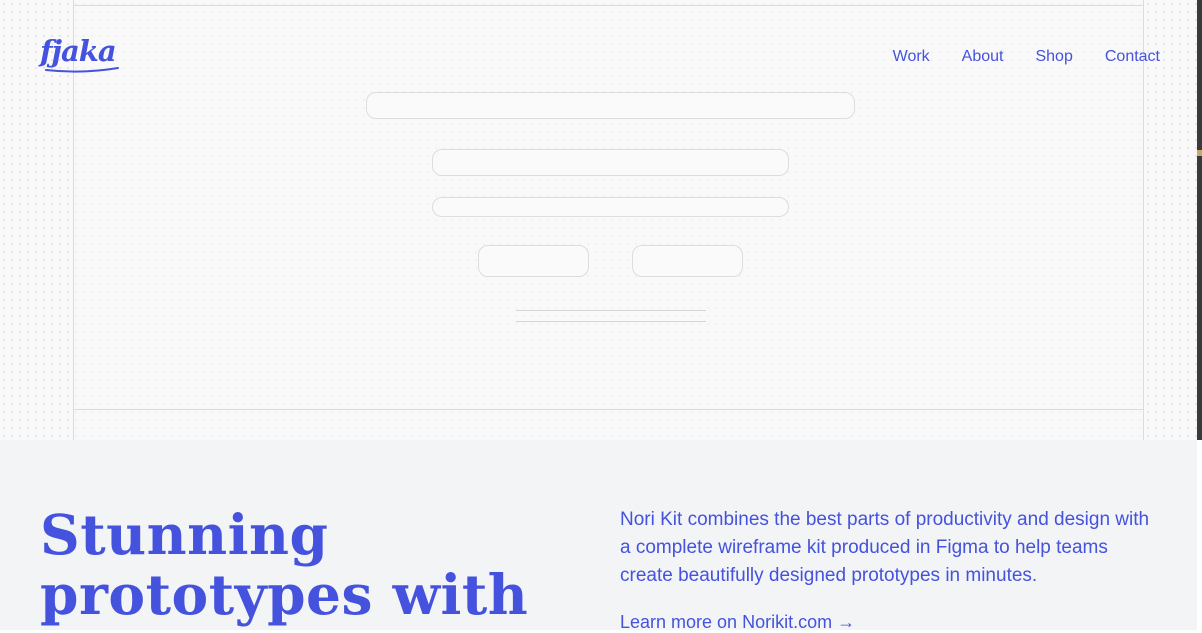  What do you see at coordinates (78, 51) in the screenshot?
I see `brand-logo: fjaka` at bounding box center [78, 51].